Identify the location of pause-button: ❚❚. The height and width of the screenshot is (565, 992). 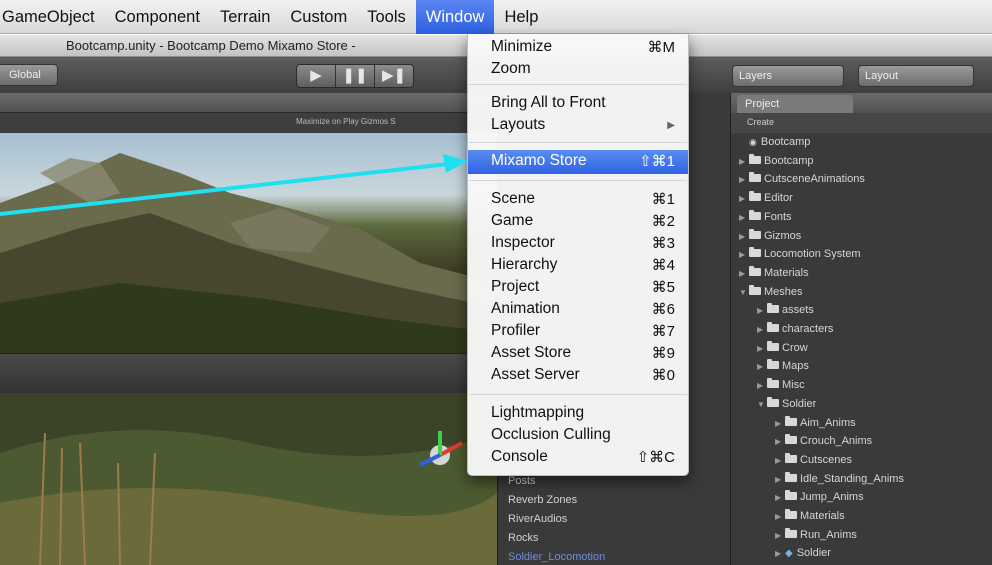
(355, 76).